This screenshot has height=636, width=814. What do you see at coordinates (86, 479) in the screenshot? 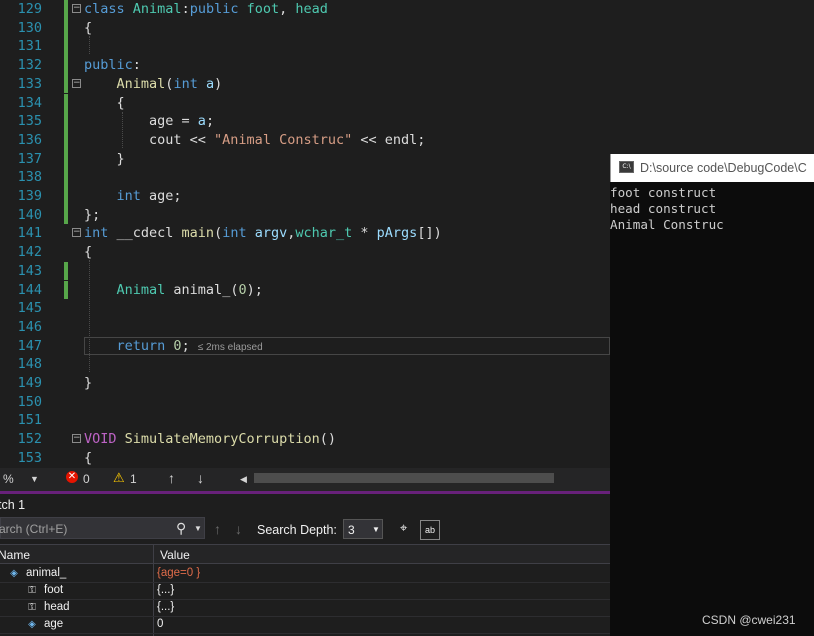
I see `error-count: 0` at bounding box center [86, 479].